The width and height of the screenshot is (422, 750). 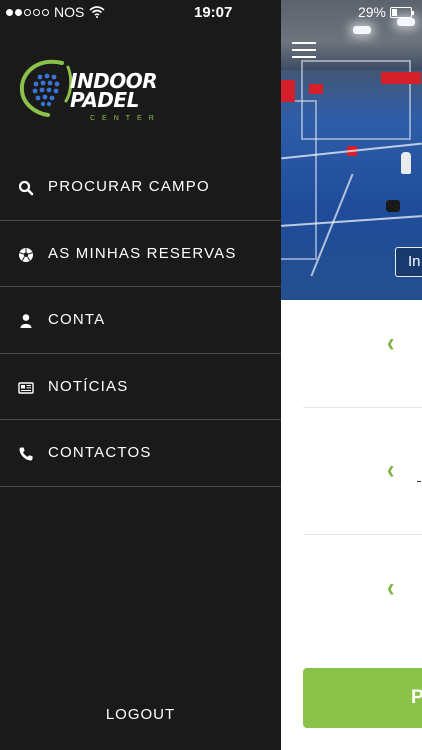 What do you see at coordinates (371, 12) in the screenshot?
I see `battery-percent: 29%` at bounding box center [371, 12].